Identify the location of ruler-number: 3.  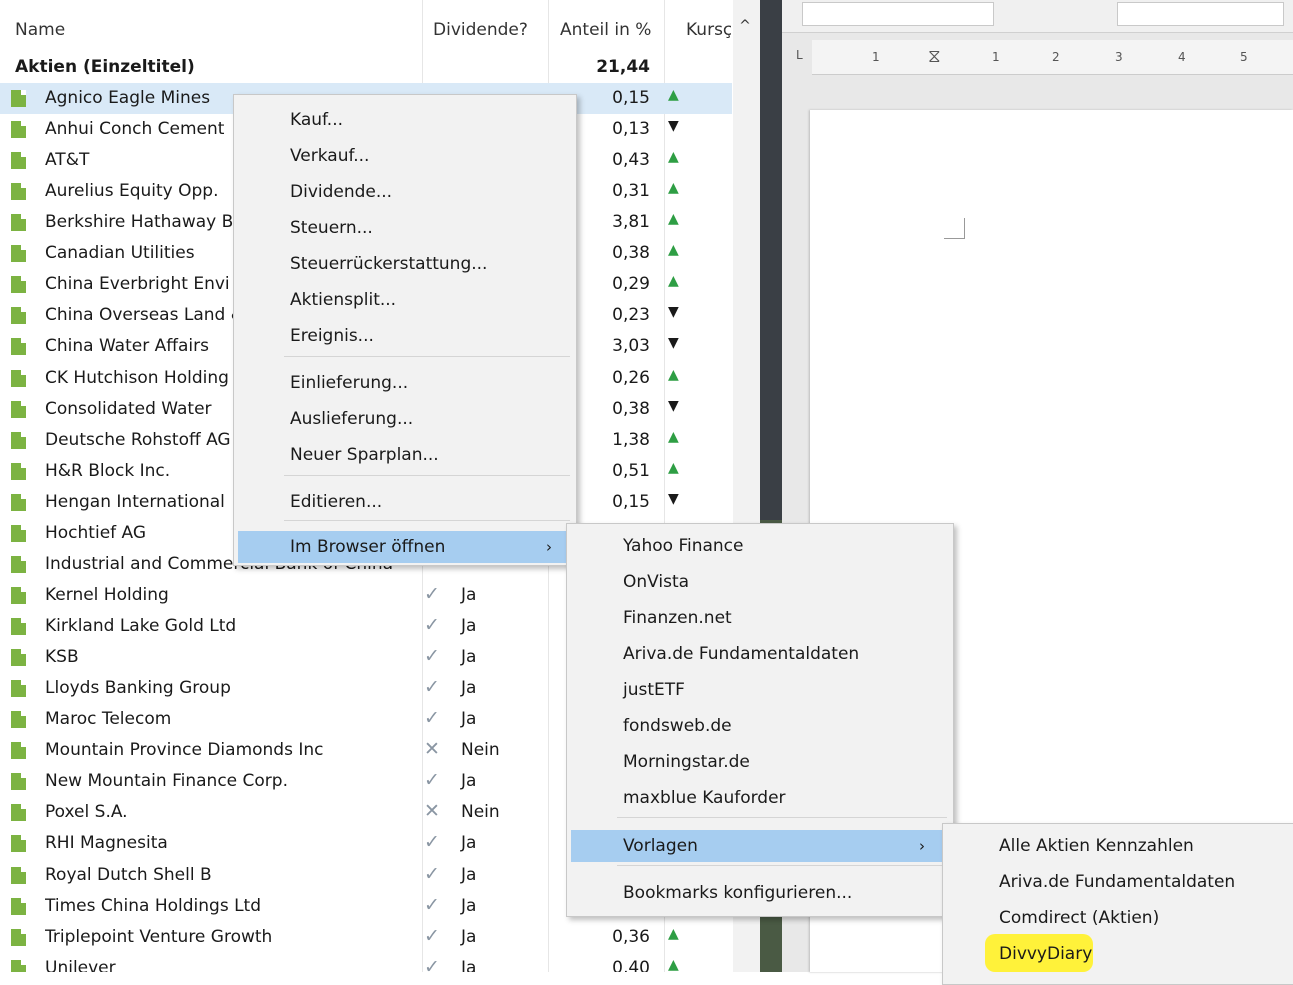
(1119, 57).